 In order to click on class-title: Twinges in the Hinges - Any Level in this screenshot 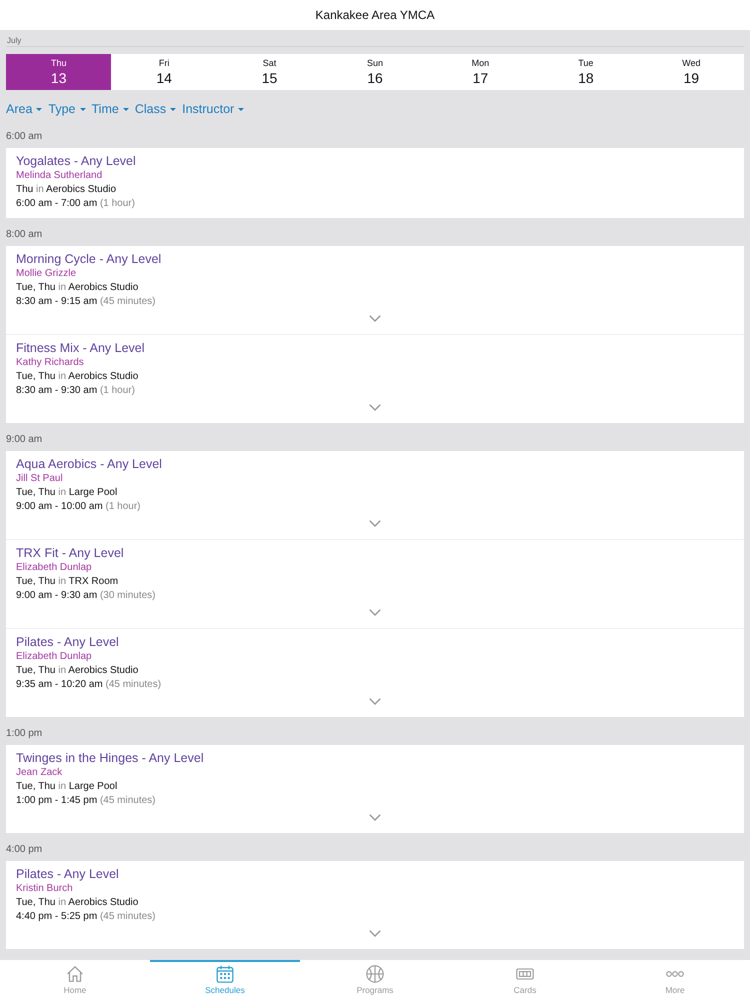, I will do `click(110, 758)`.